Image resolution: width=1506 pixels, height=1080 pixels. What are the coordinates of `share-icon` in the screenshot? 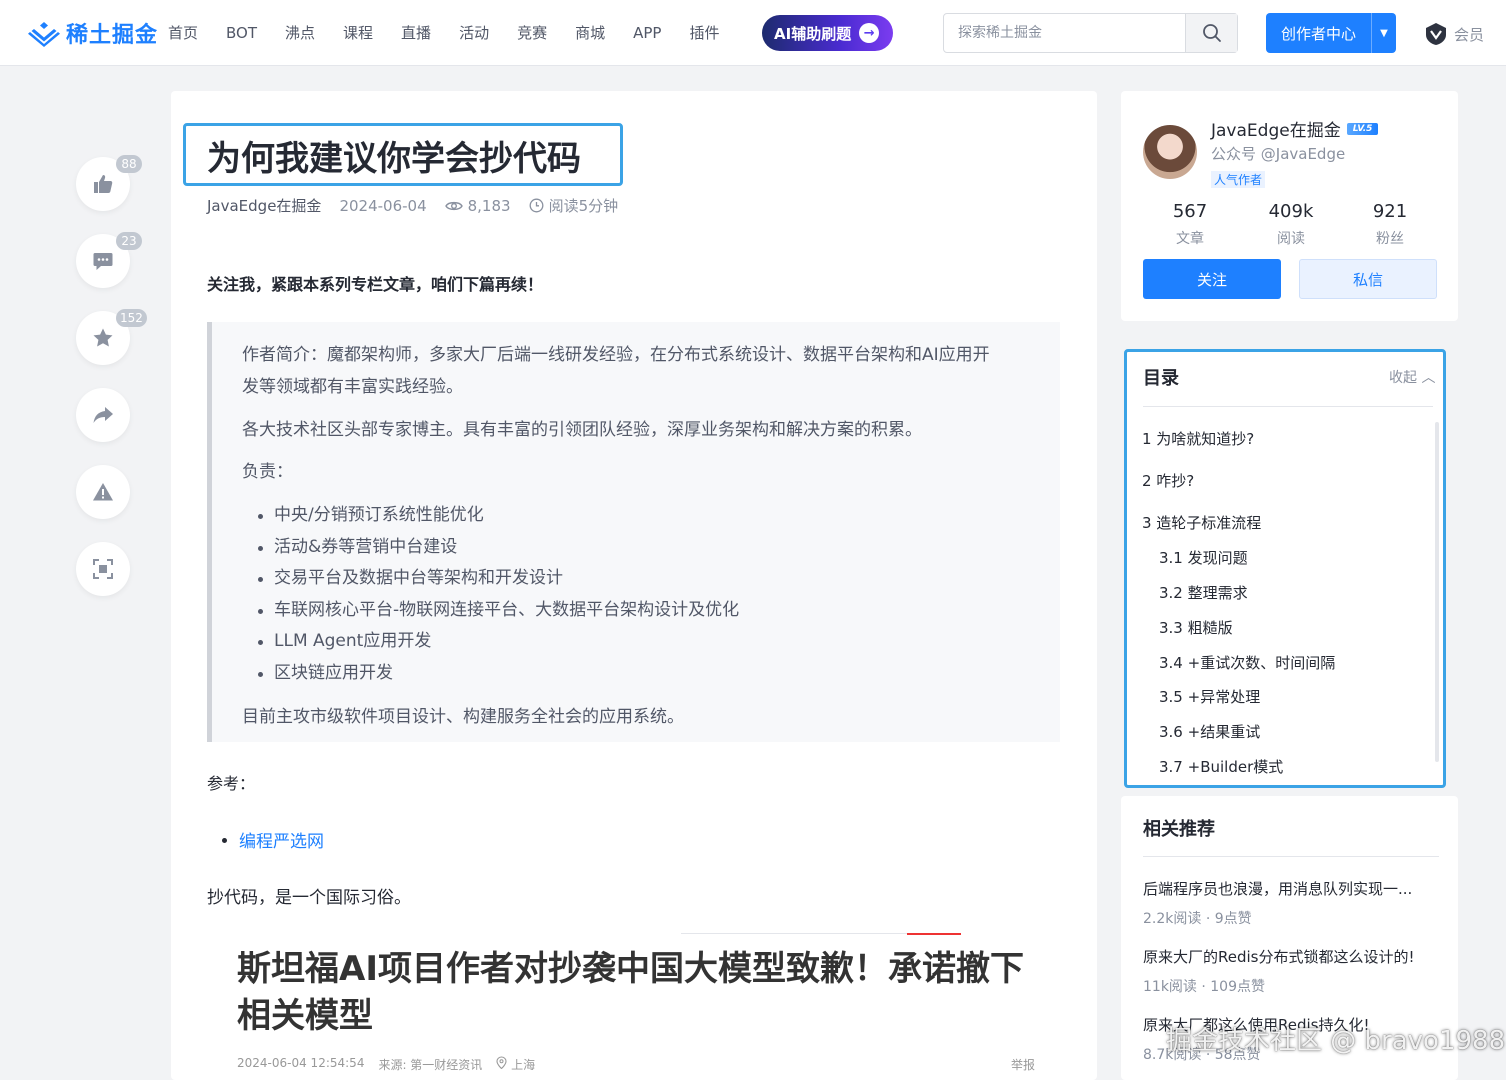 It's located at (103, 415).